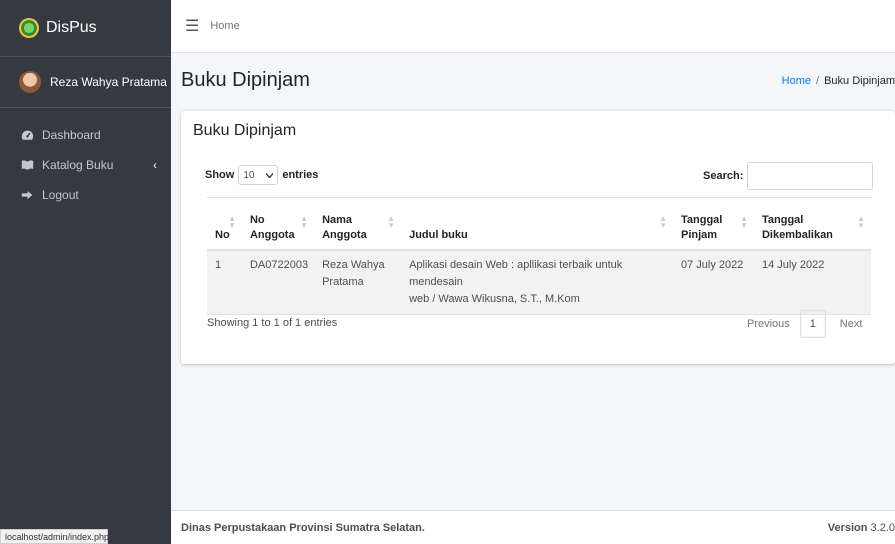 Image resolution: width=895 pixels, height=544 pixels. What do you see at coordinates (245, 80) in the screenshot?
I see `page-title: Buku Dipinjam` at bounding box center [245, 80].